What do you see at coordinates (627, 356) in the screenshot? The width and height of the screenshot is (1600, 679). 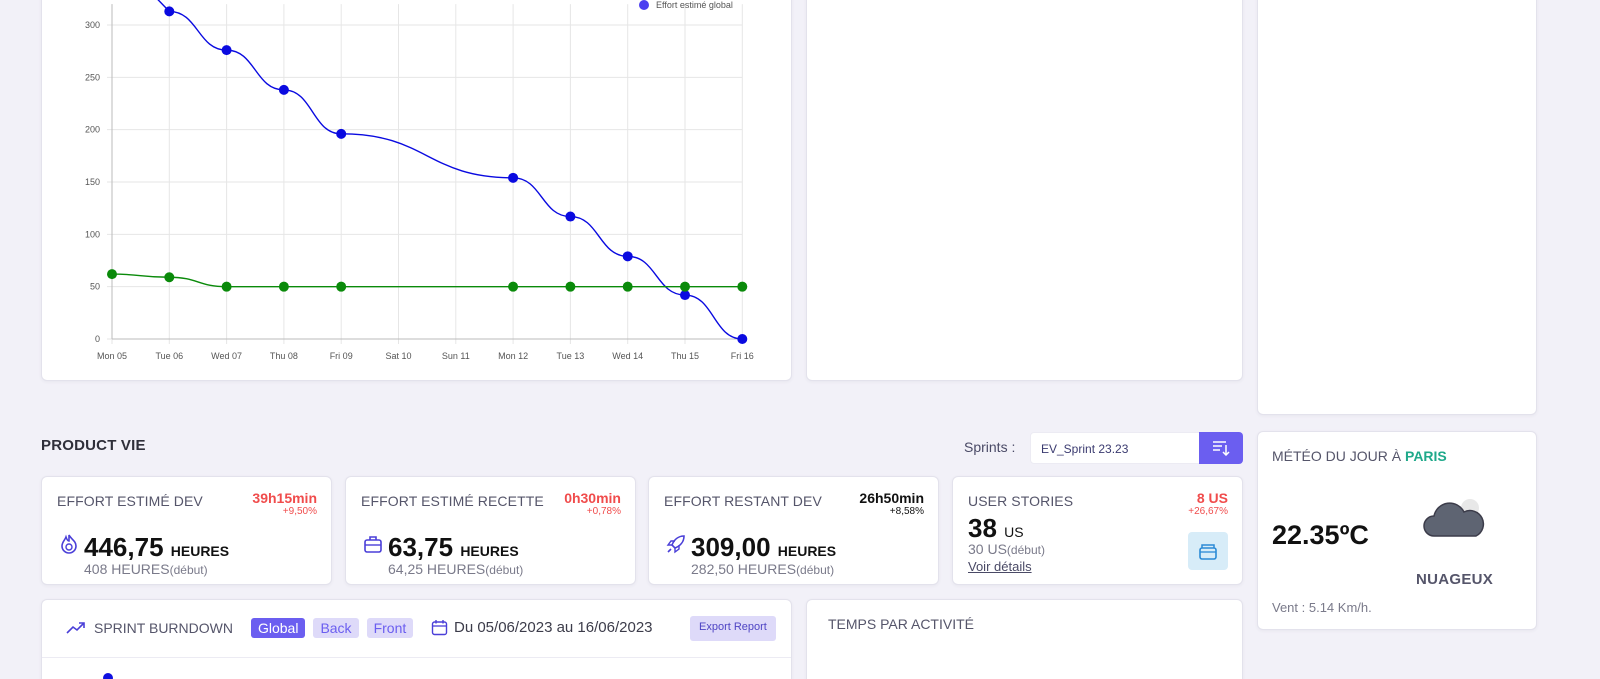 I see `x-tick-label: Wed 14` at bounding box center [627, 356].